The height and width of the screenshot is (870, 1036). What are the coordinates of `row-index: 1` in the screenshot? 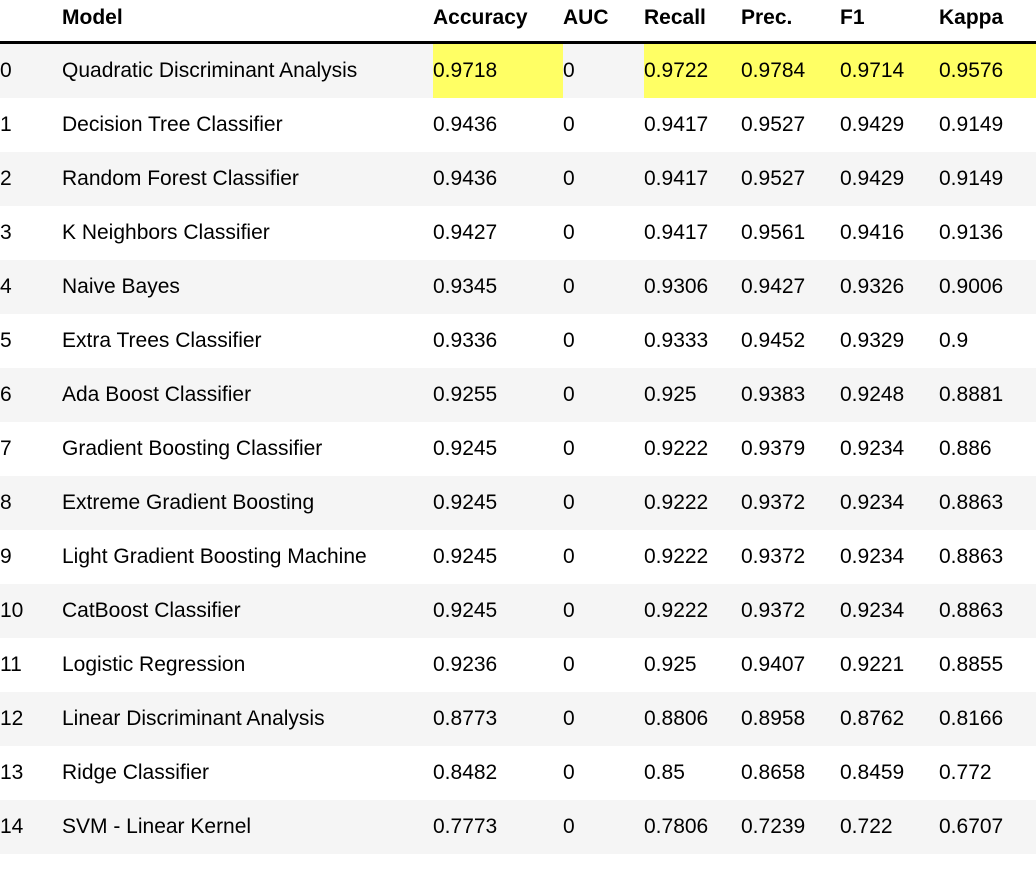 It's located at (31, 125).